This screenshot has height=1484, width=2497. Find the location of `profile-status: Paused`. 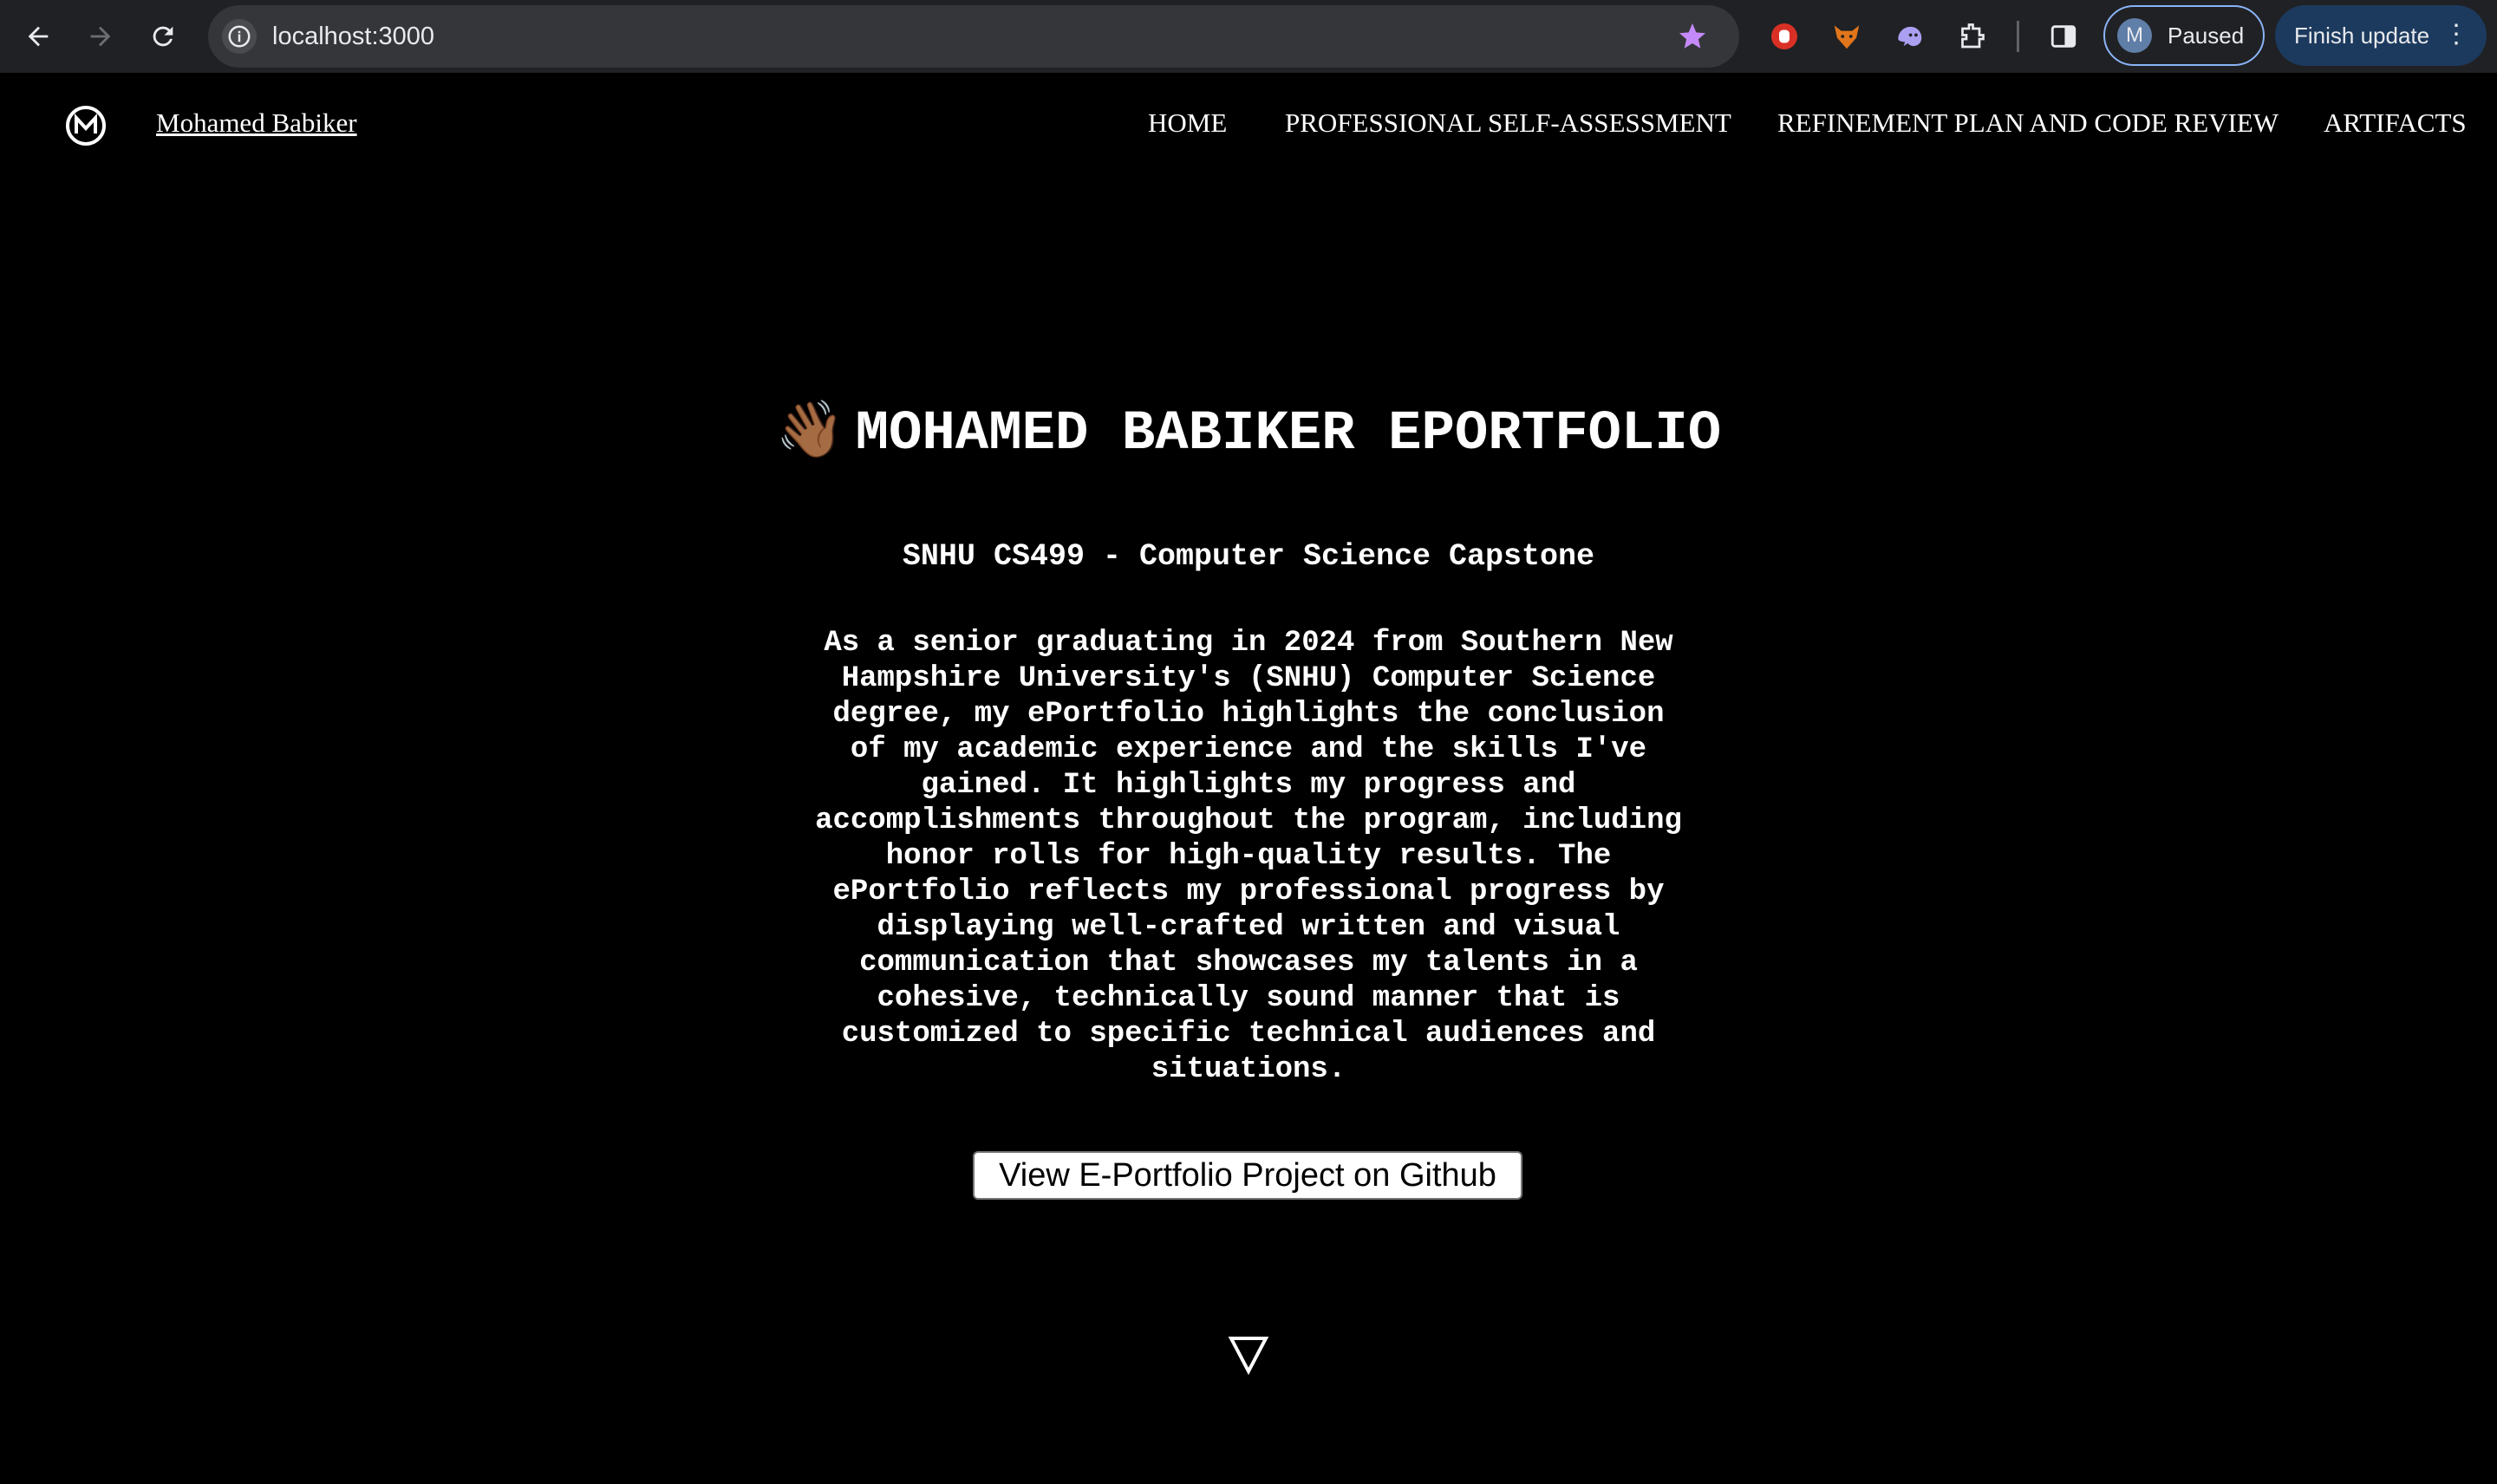

profile-status: Paused is located at coordinates (2206, 35).